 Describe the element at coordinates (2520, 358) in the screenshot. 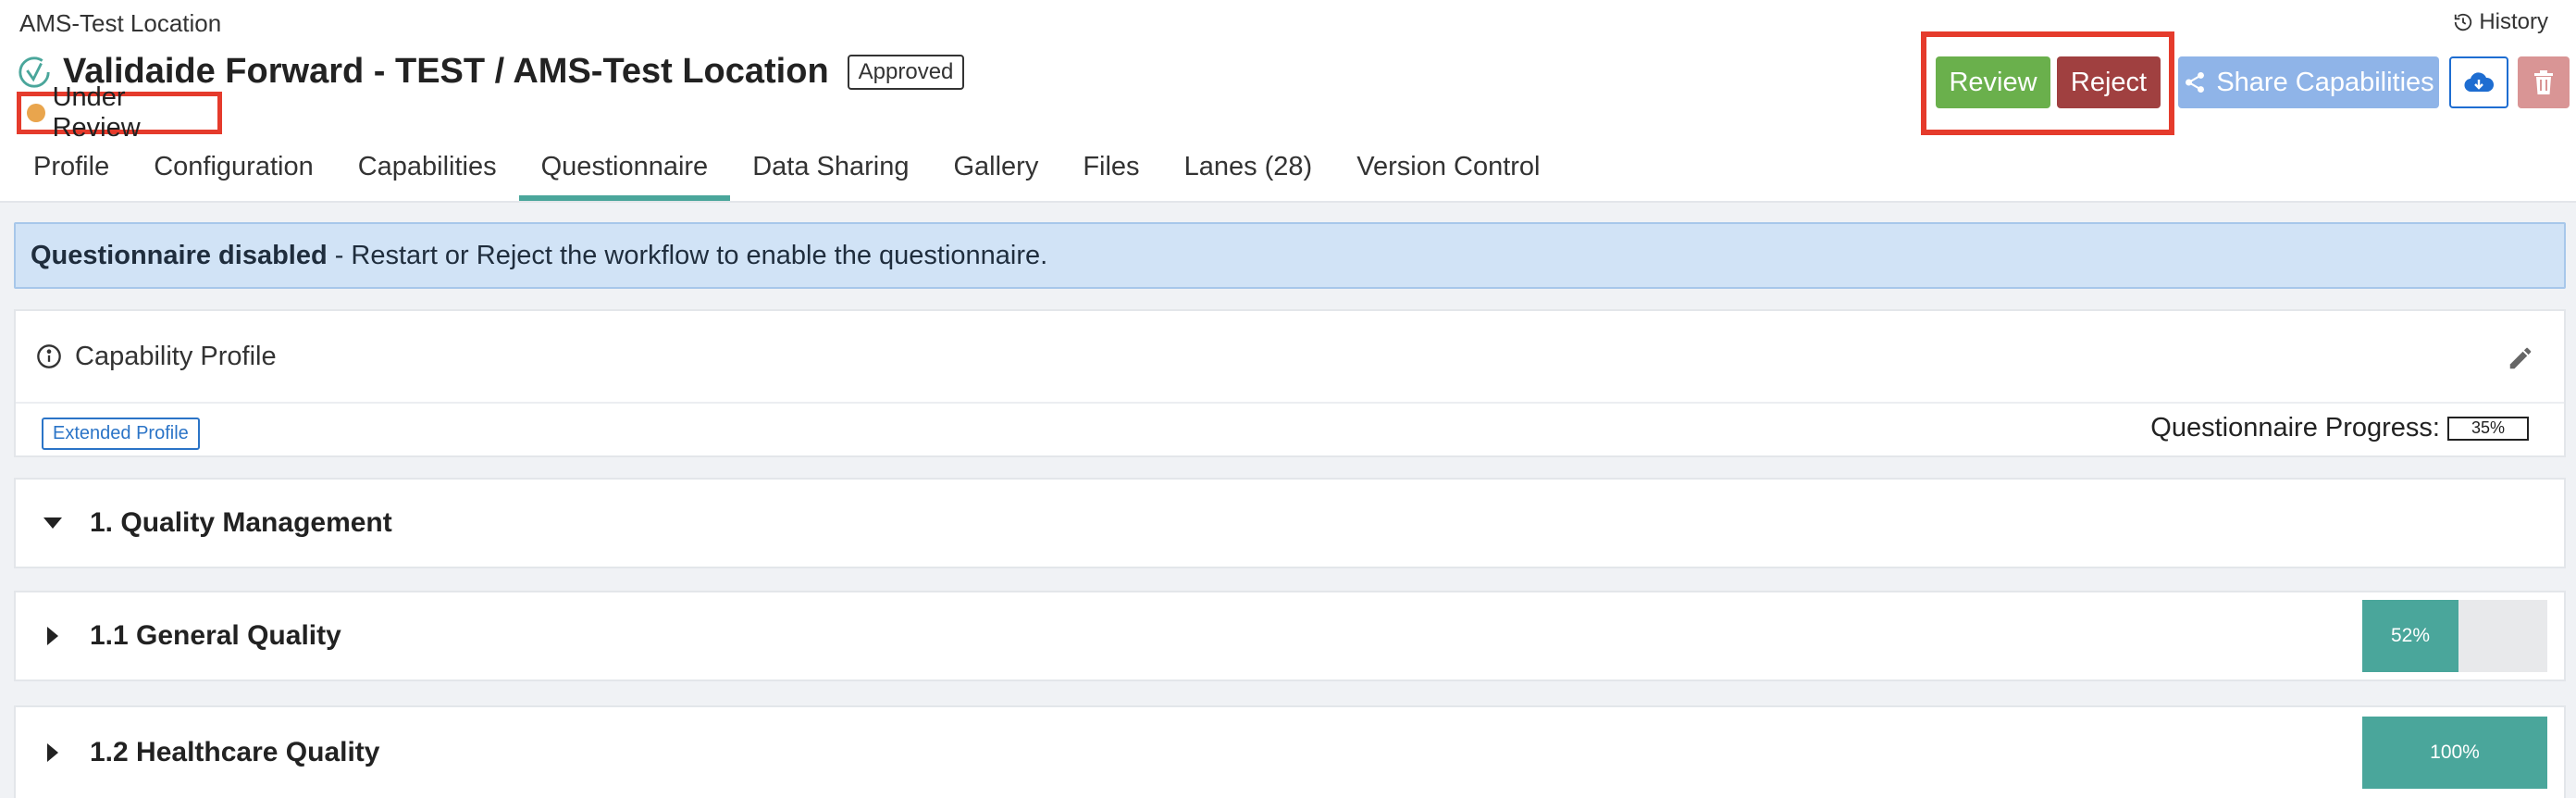

I see `pencil-icon` at that location.